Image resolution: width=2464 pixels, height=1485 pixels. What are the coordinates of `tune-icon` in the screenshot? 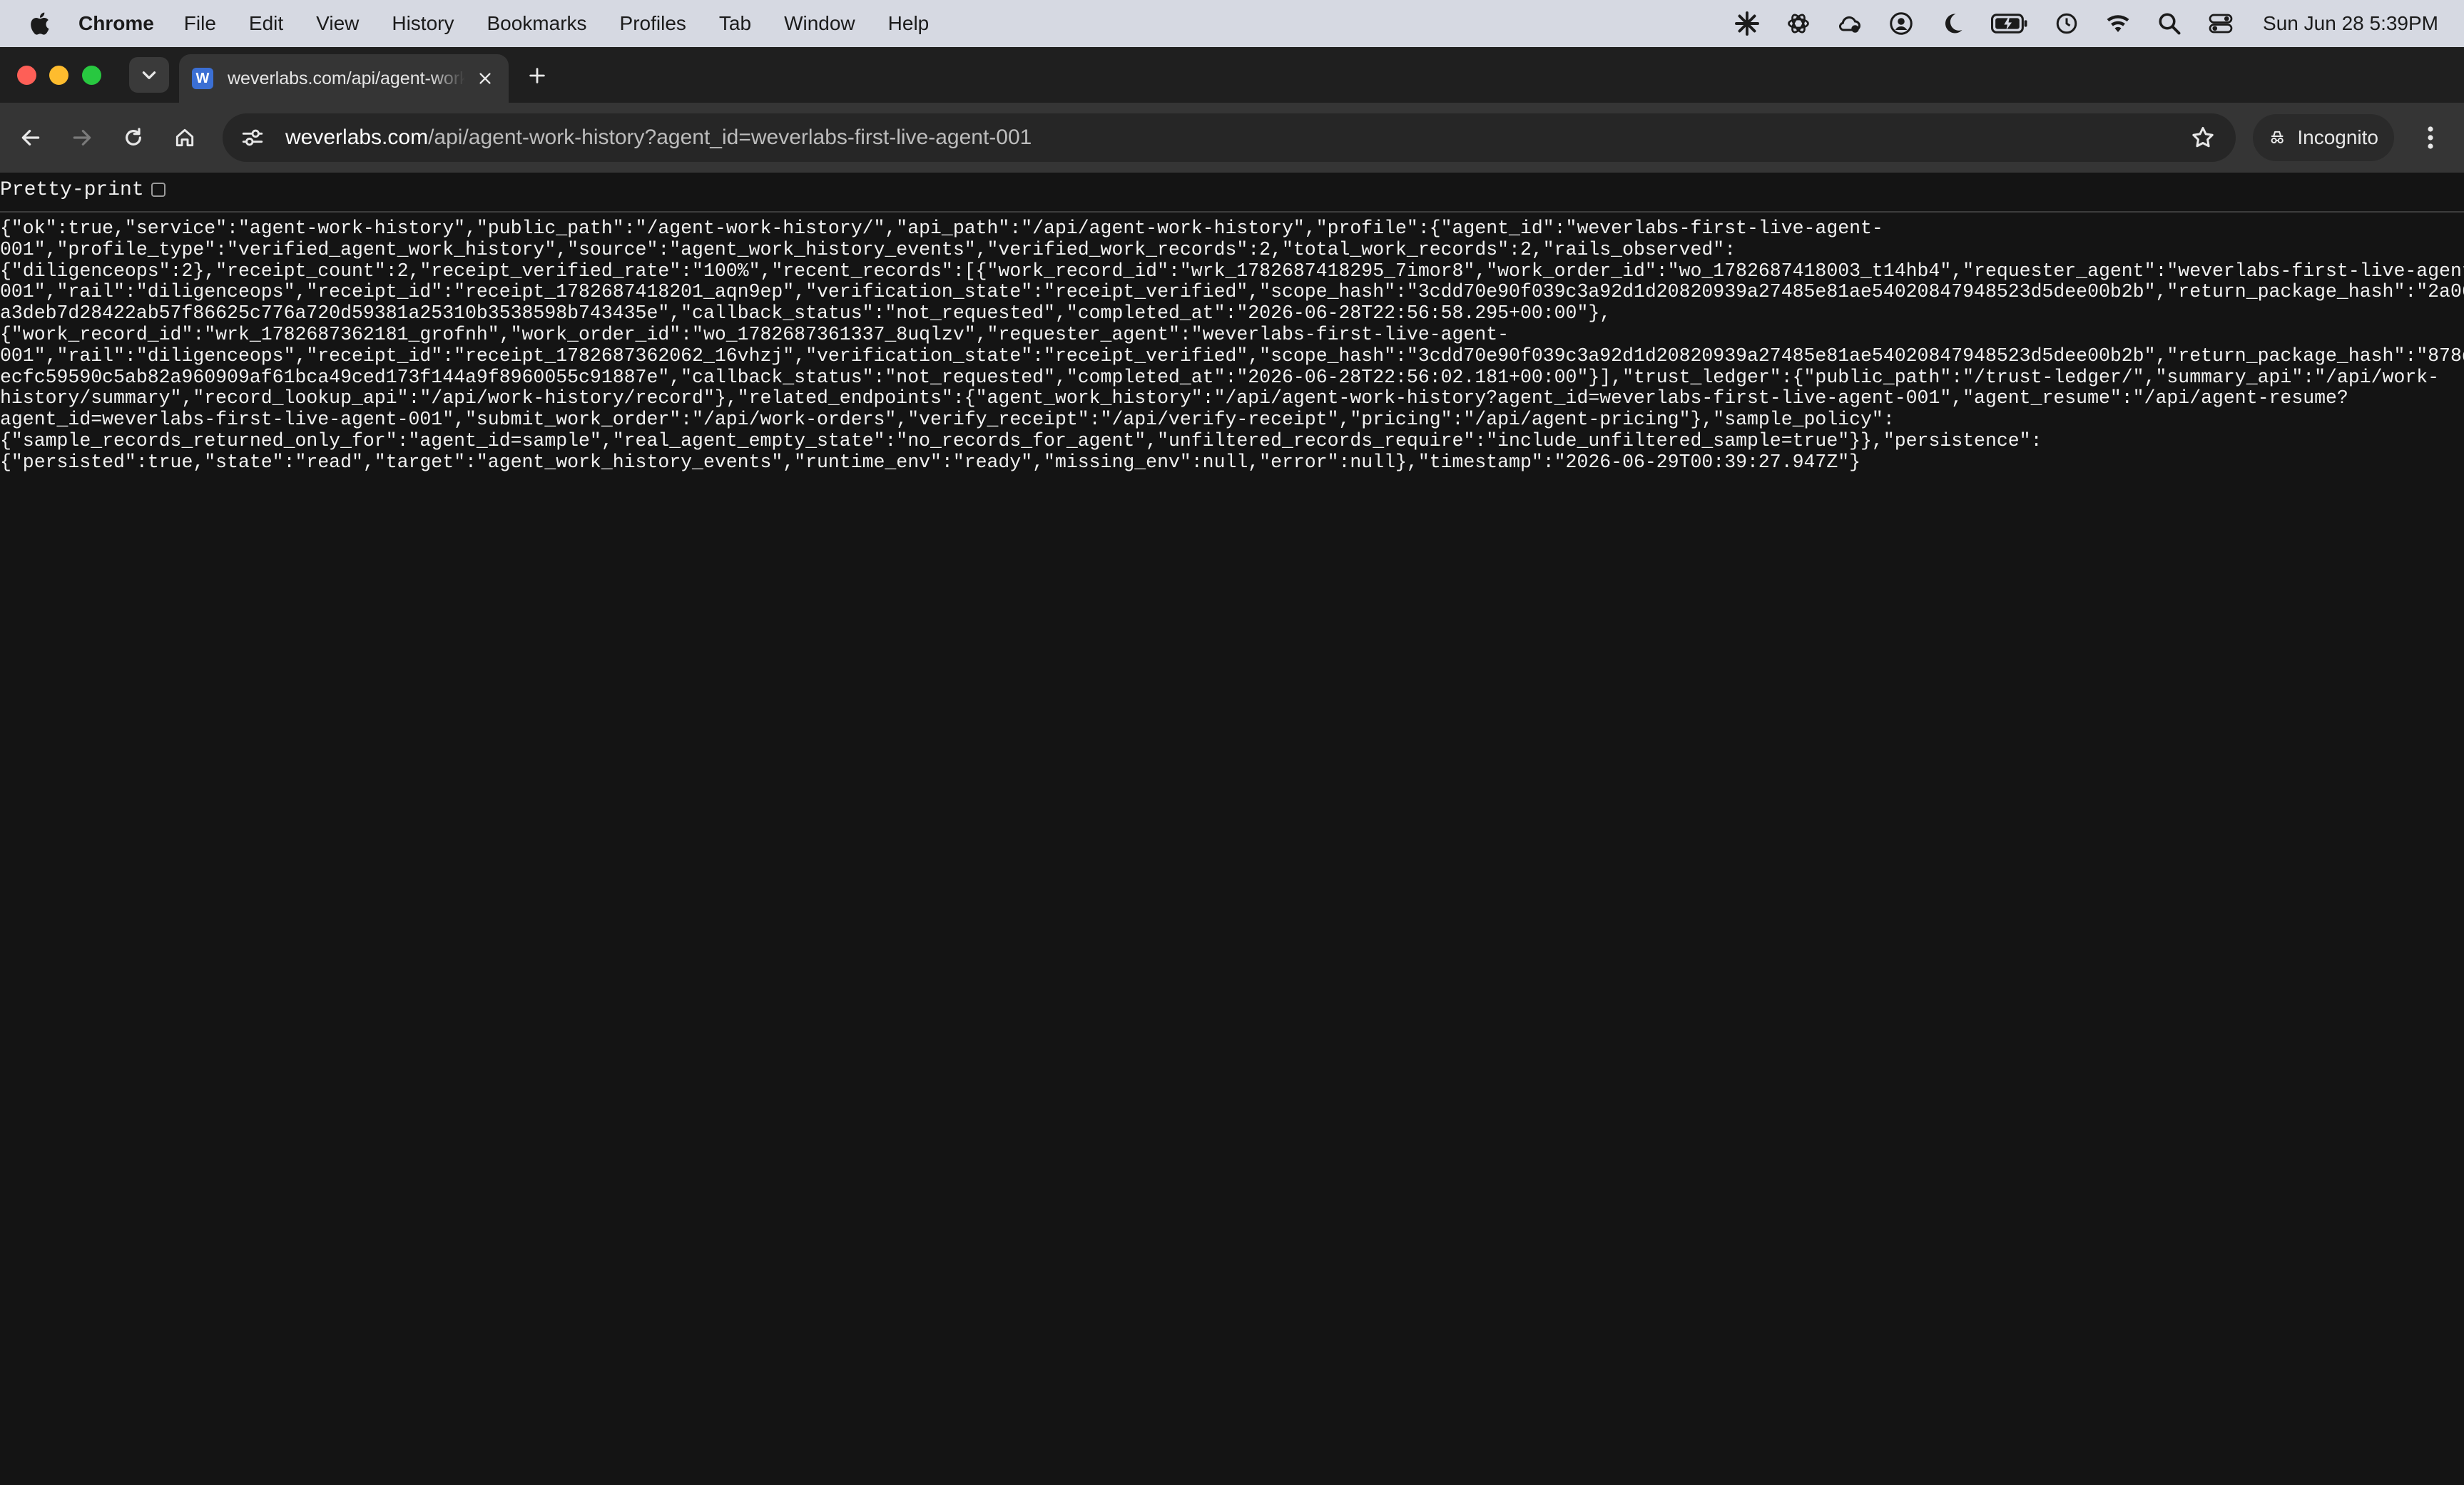 It's located at (252, 137).